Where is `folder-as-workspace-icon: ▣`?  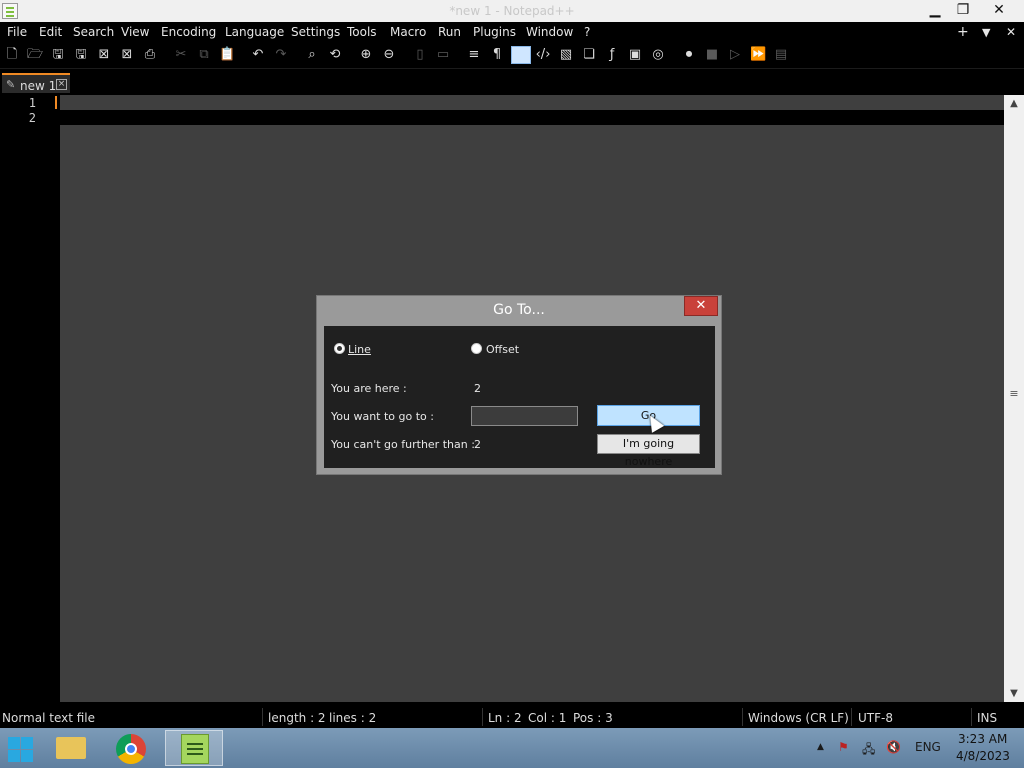 folder-as-workspace-icon: ▣ is located at coordinates (635, 55).